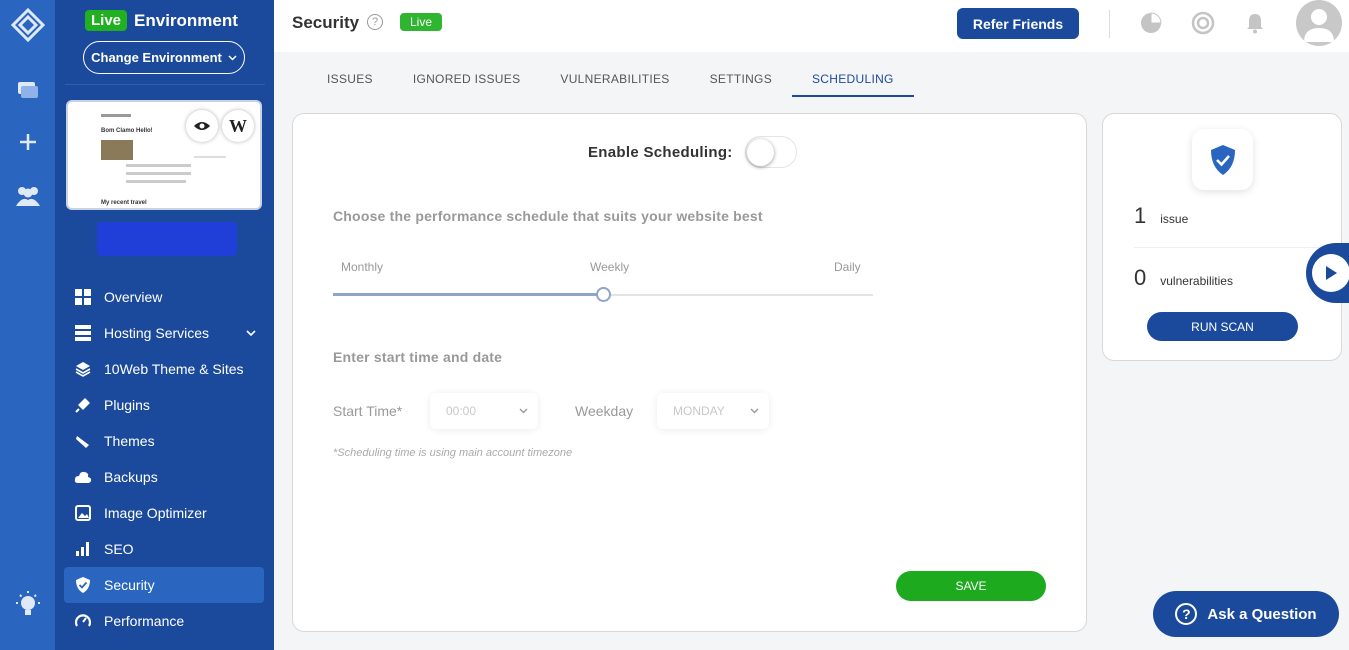 The height and width of the screenshot is (650, 1349). What do you see at coordinates (83, 477) in the screenshot?
I see `cloud-upload-icon` at bounding box center [83, 477].